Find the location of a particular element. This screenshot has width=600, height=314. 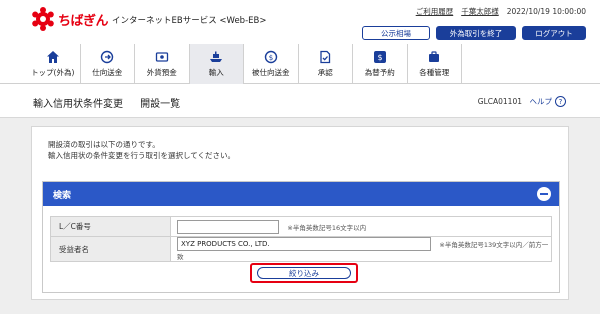

nav-item-label: 被仕向送金 is located at coordinates (271, 72).